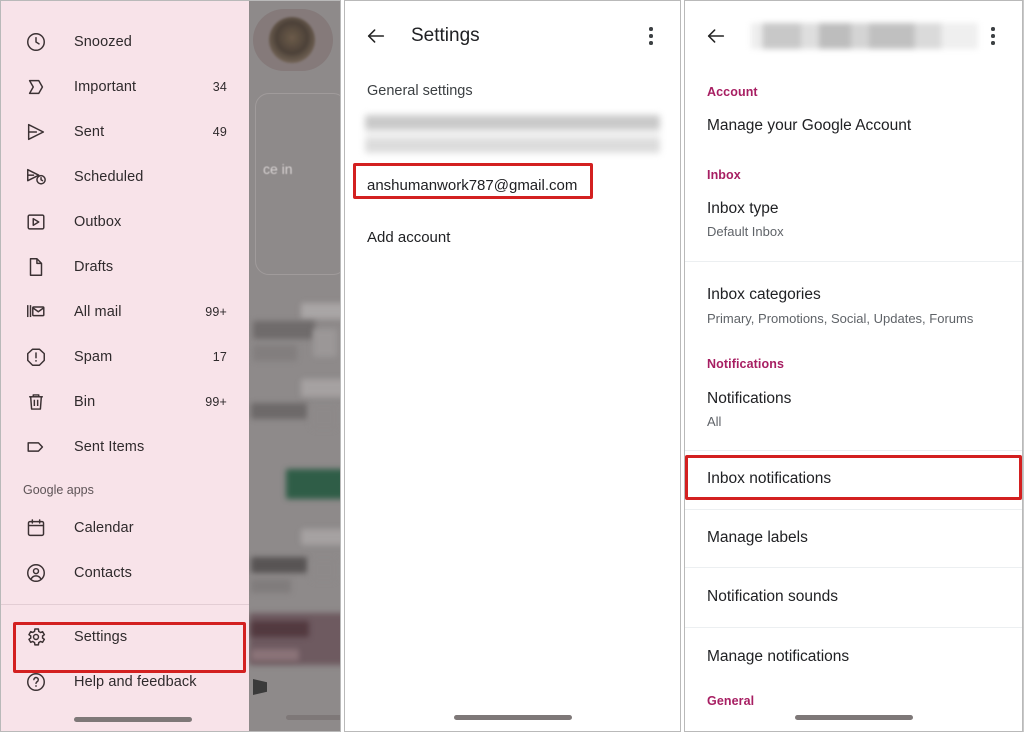 Image resolution: width=1024 pixels, height=732 pixels. Describe the element at coordinates (109, 176) in the screenshot. I see `sidebar-item-label: Scheduled` at that location.